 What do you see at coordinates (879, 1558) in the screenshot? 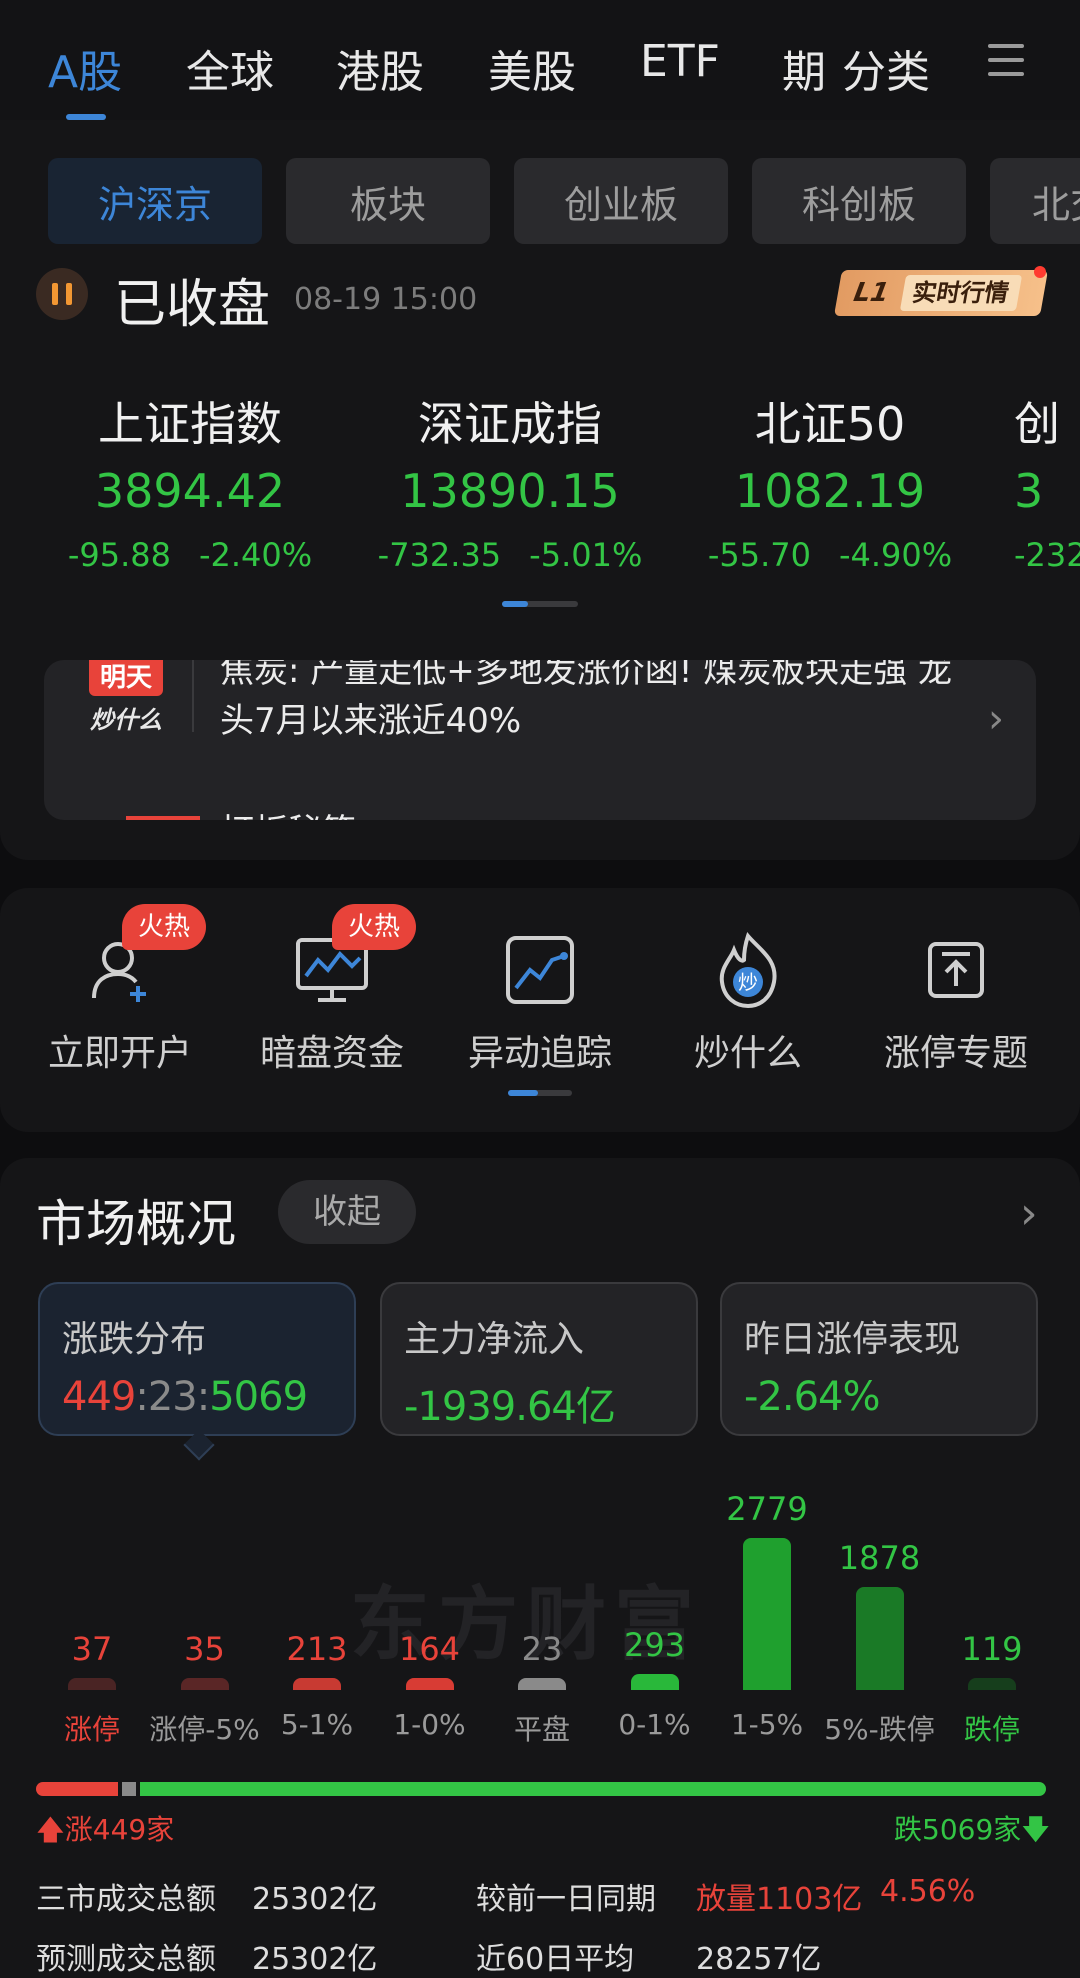
I see `chart-value-label: 1878` at bounding box center [879, 1558].